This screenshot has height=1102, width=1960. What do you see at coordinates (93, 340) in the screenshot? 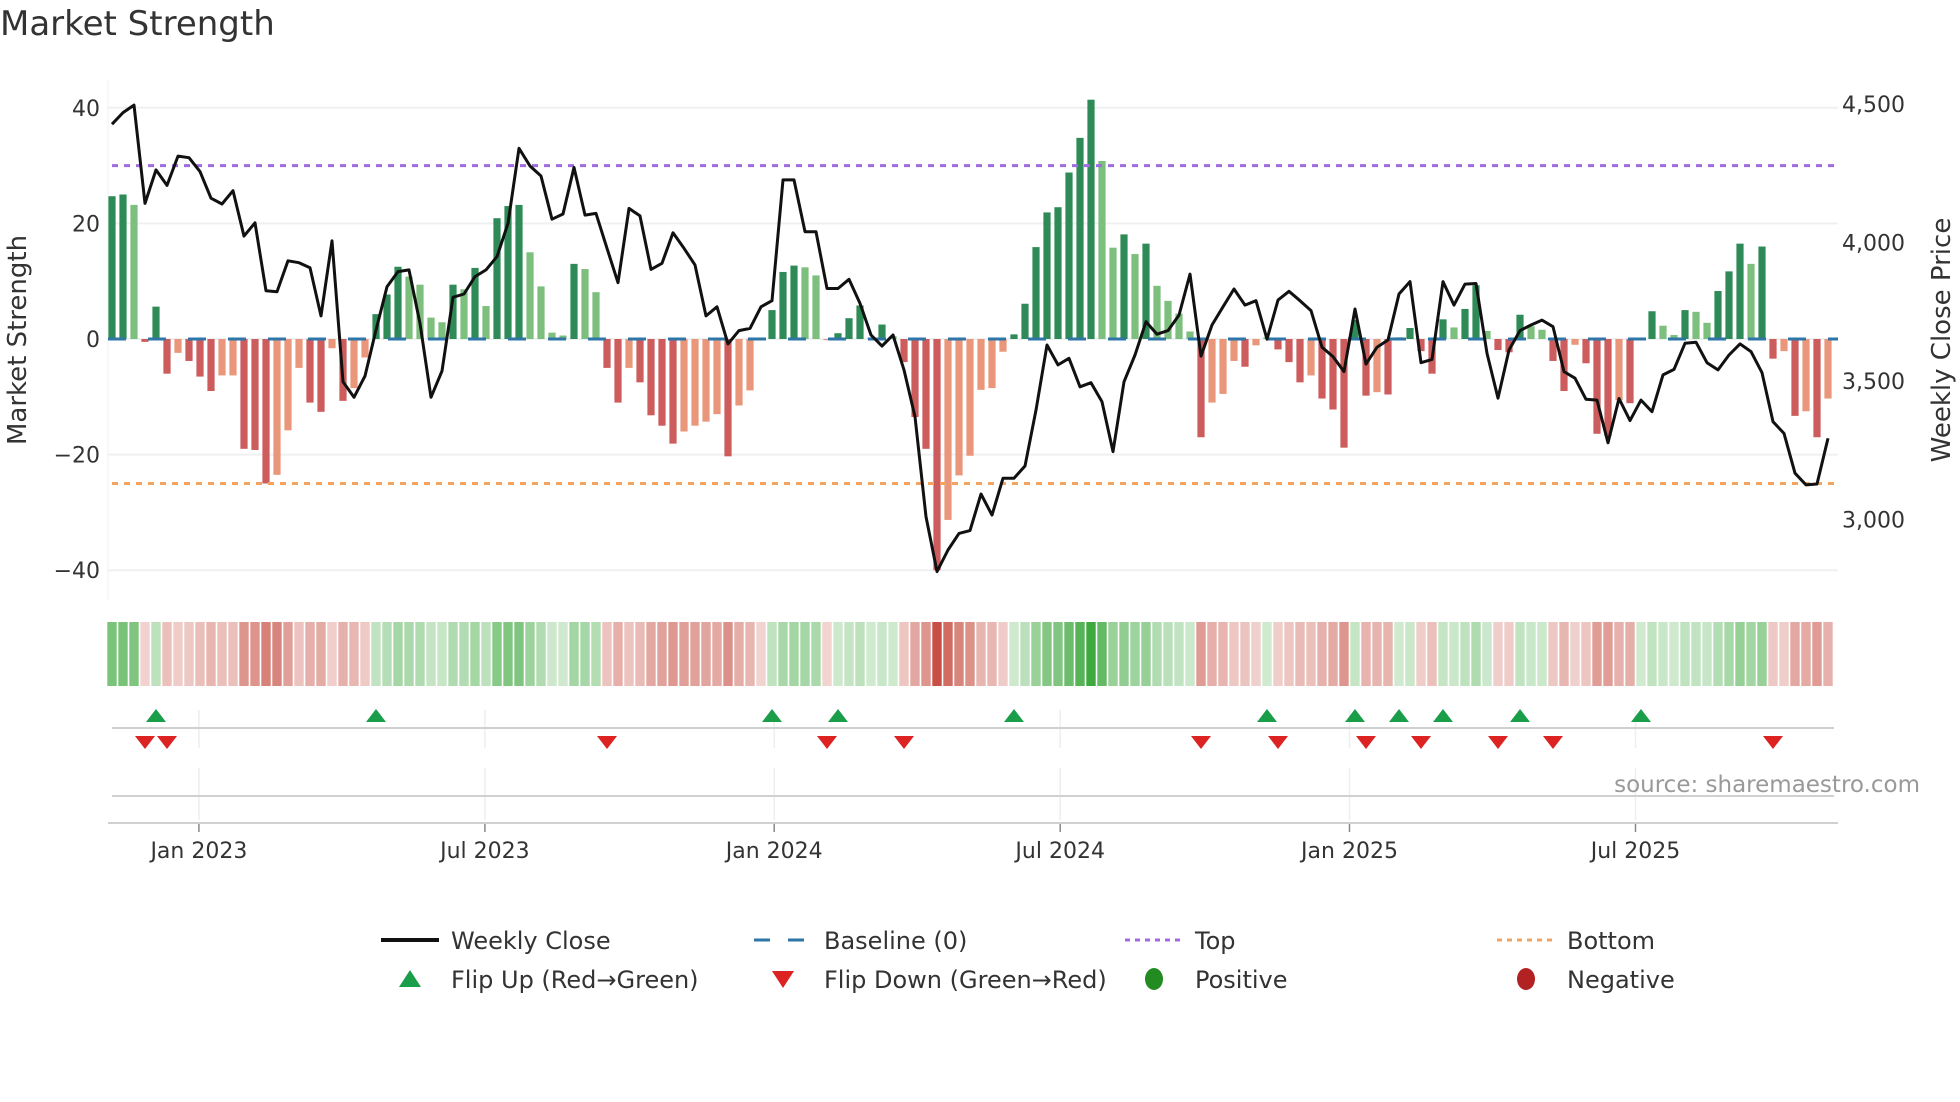
I see `y-tick-label: 0` at bounding box center [93, 340].